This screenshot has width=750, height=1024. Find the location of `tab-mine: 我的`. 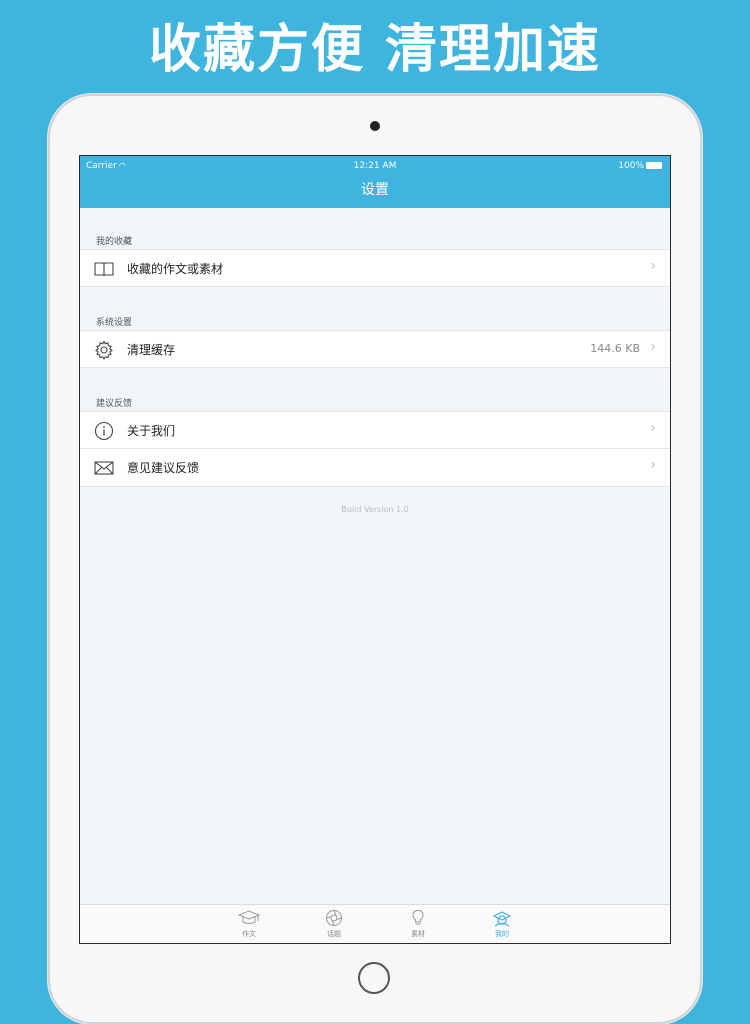

tab-mine: 我的 is located at coordinates (502, 924).